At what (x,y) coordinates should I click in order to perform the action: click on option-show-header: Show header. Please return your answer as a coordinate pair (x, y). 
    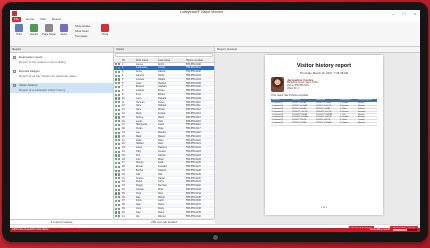
    Looking at the image, I should click on (82, 26).